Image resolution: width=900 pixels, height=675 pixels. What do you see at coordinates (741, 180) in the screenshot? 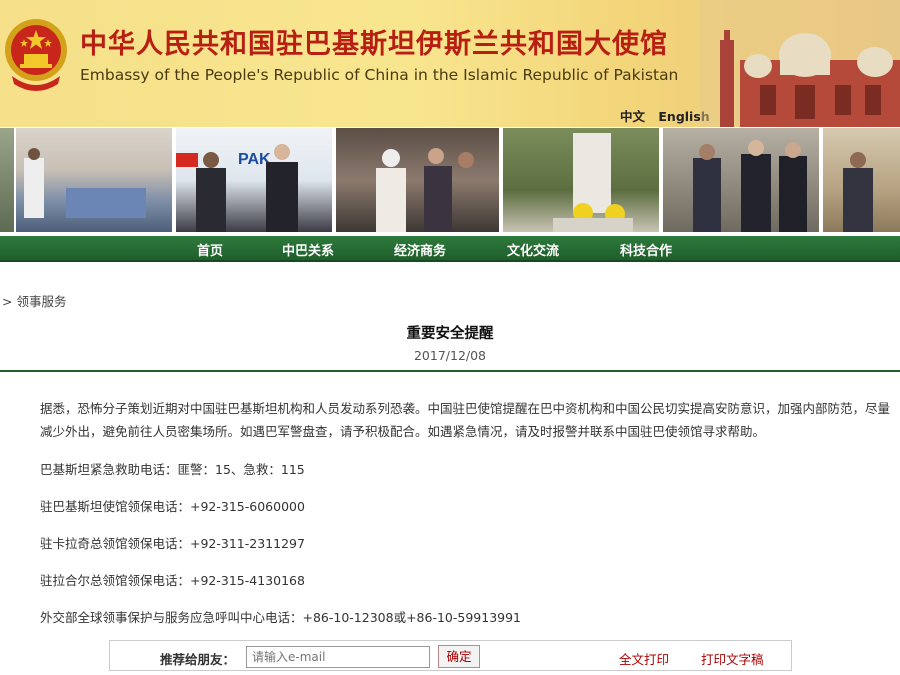
I see `photo-handshake` at bounding box center [741, 180].